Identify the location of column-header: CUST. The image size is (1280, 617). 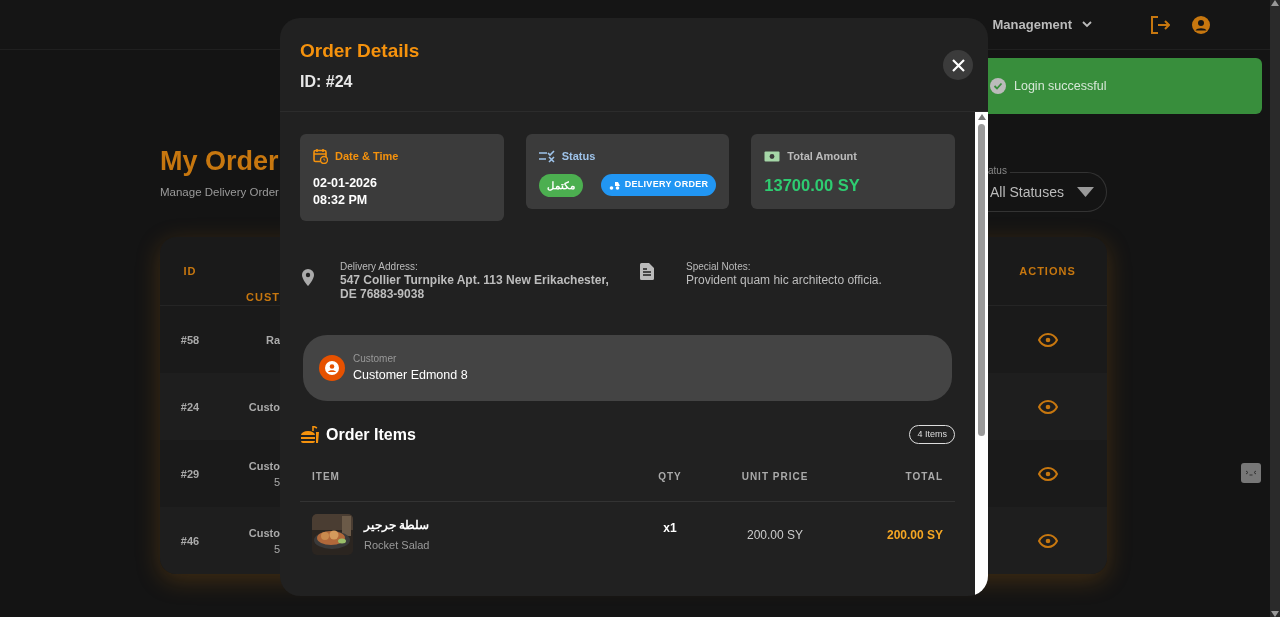
(263, 298).